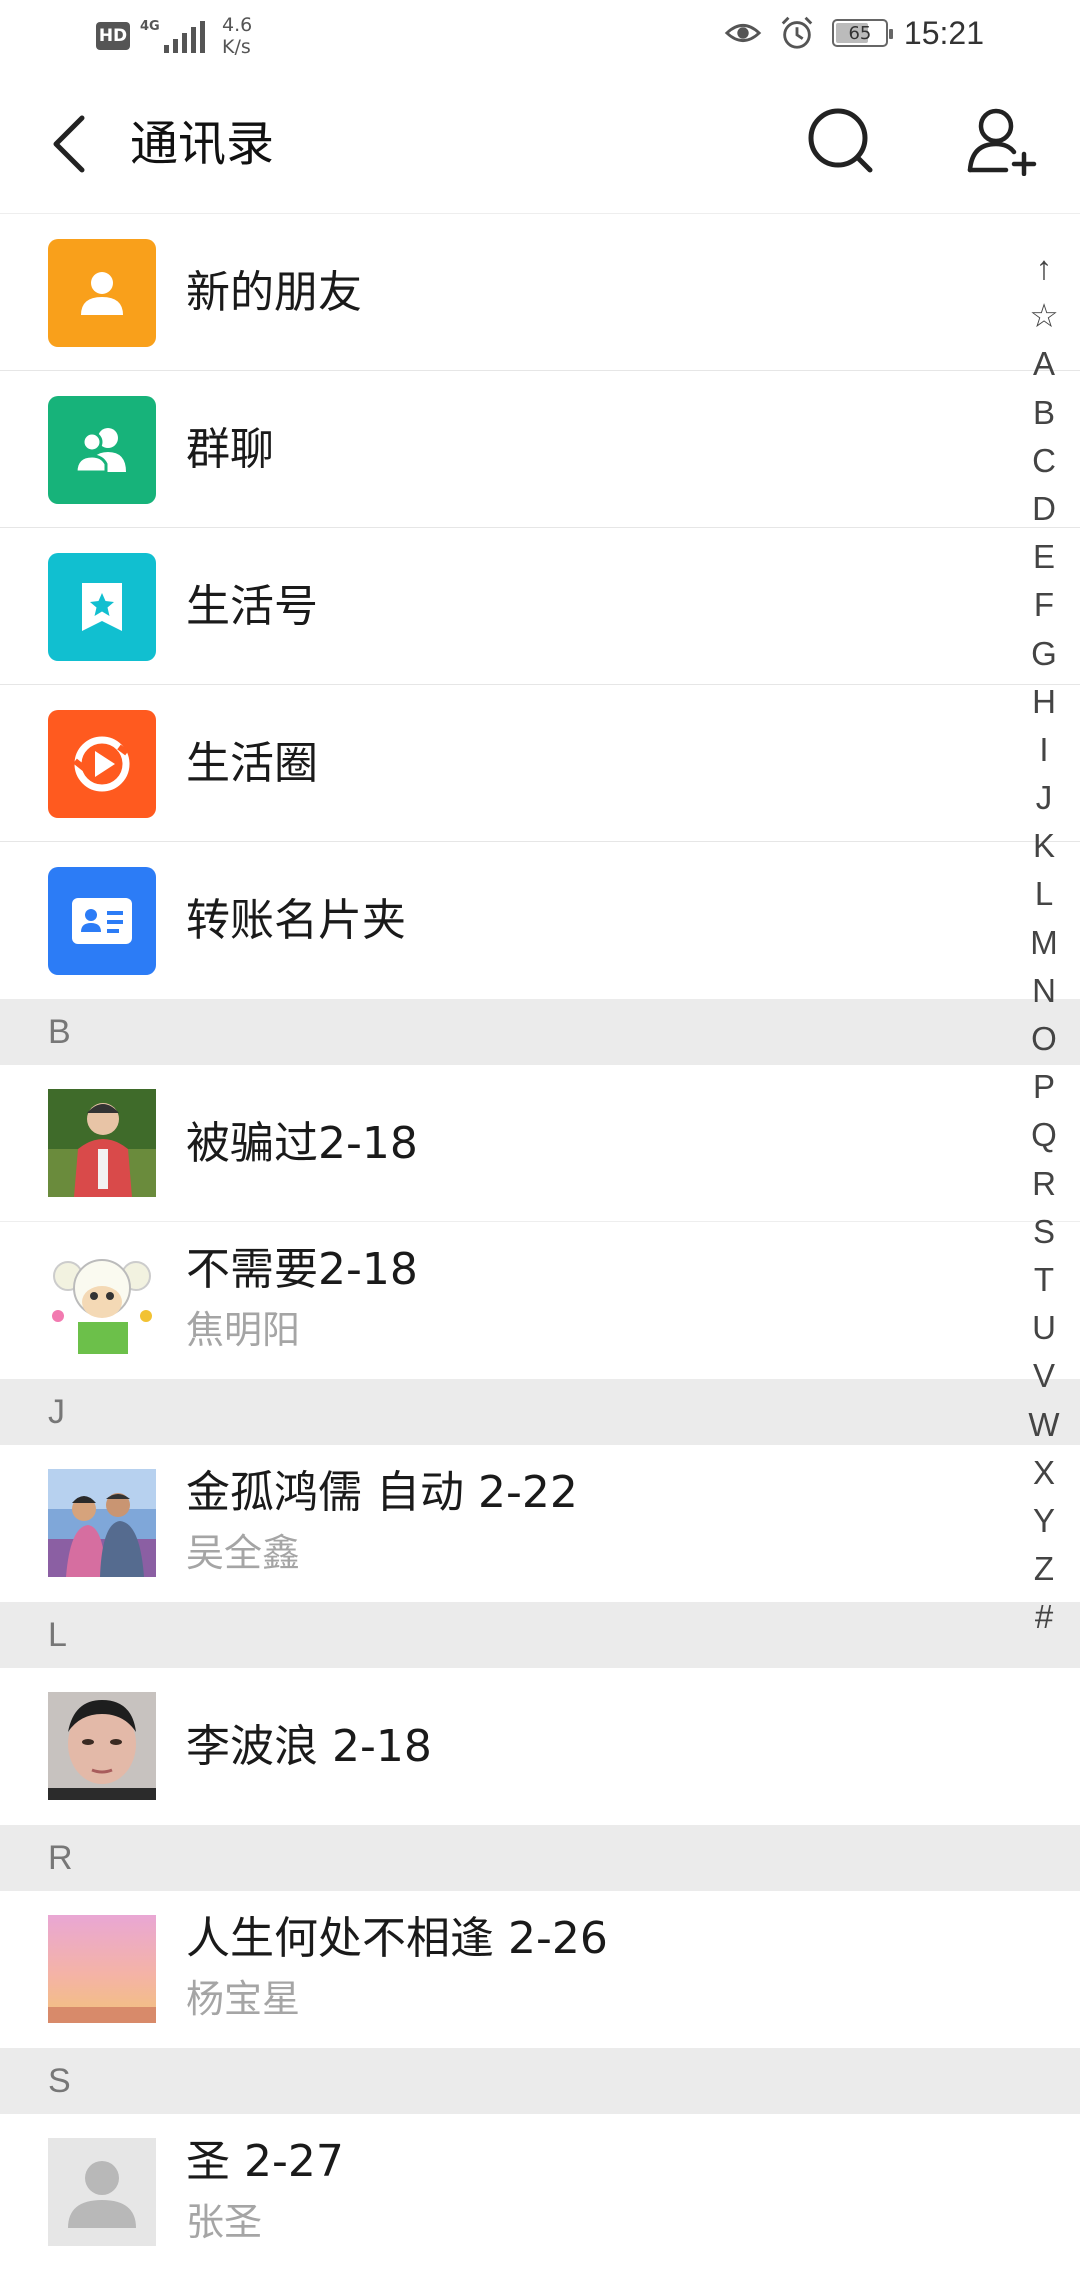 This screenshot has width=1080, height=2280. What do you see at coordinates (540, 920) in the screenshot?
I see `menu-item-card-holder: 转账名片夹` at bounding box center [540, 920].